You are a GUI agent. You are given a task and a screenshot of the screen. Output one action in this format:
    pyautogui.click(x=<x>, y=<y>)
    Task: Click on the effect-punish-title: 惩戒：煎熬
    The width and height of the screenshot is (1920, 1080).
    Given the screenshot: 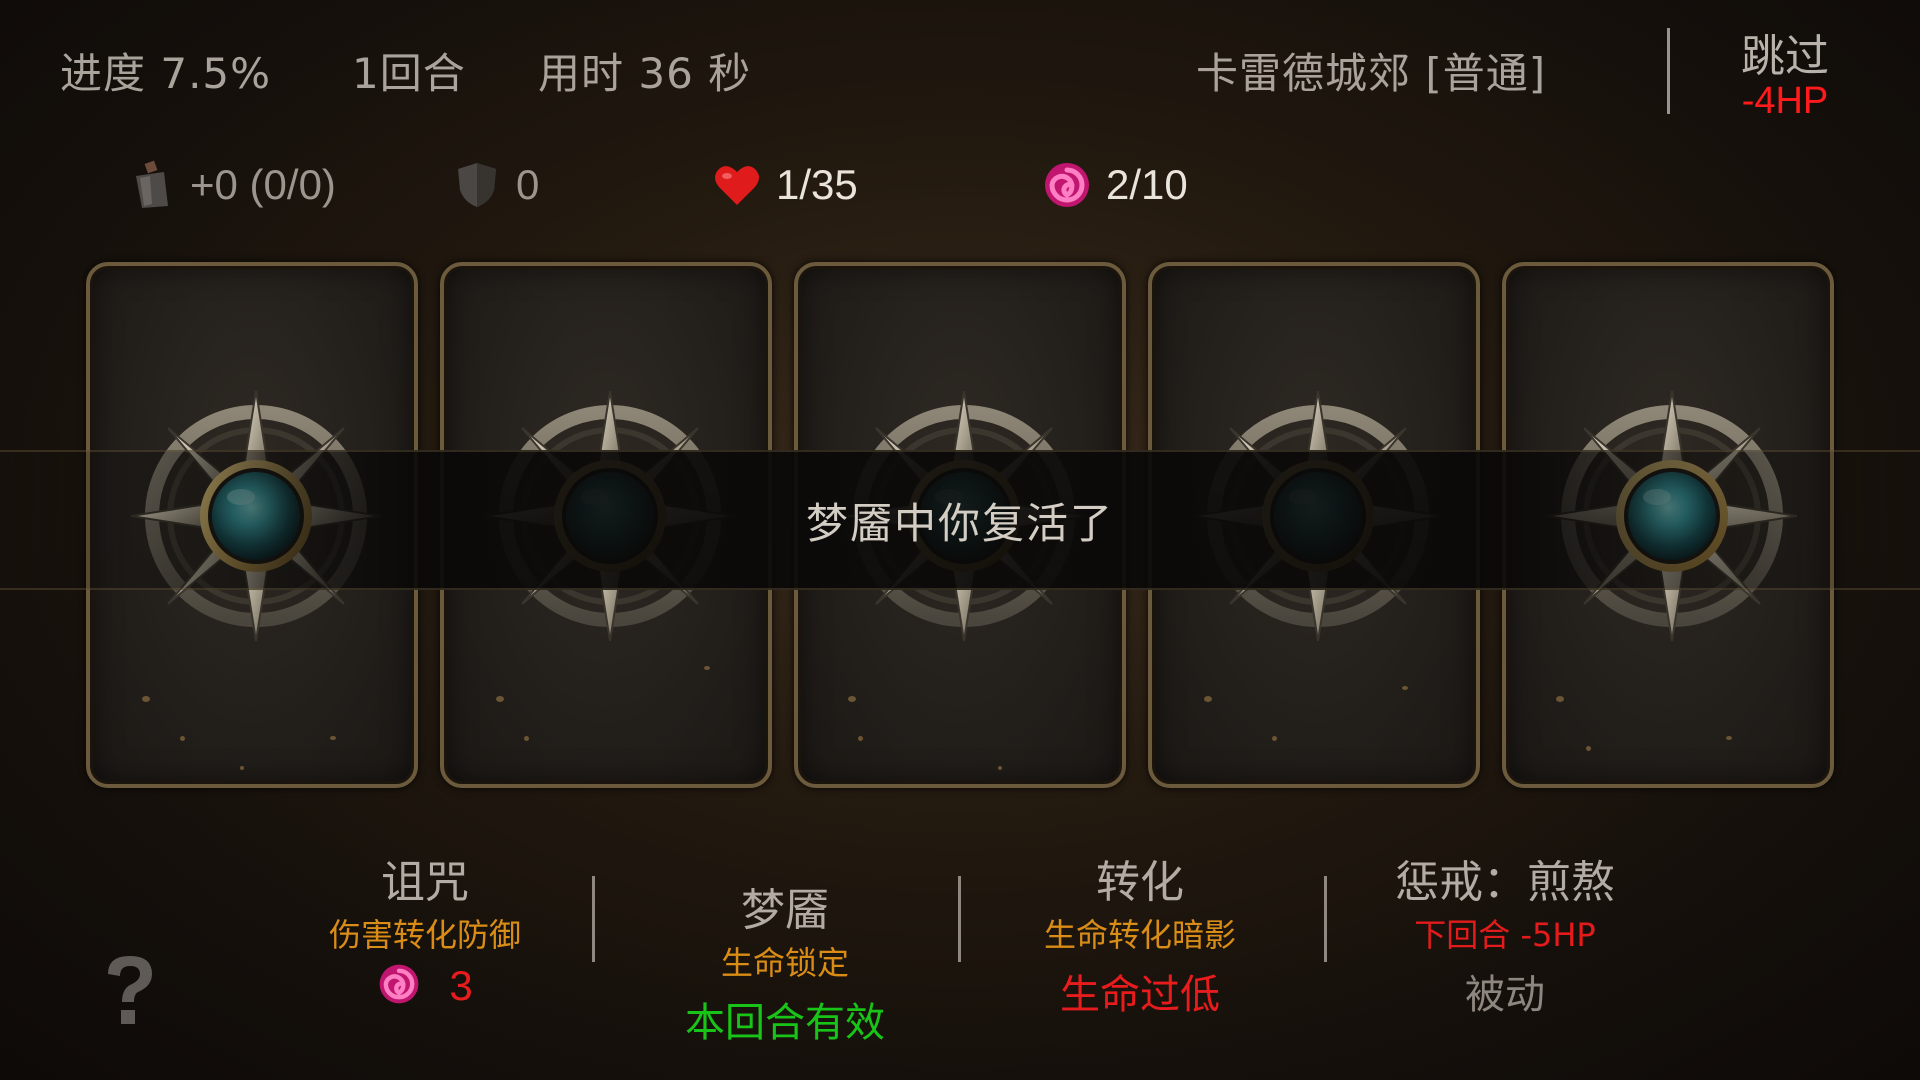 What is the action you would take?
    pyautogui.click(x=1505, y=882)
    